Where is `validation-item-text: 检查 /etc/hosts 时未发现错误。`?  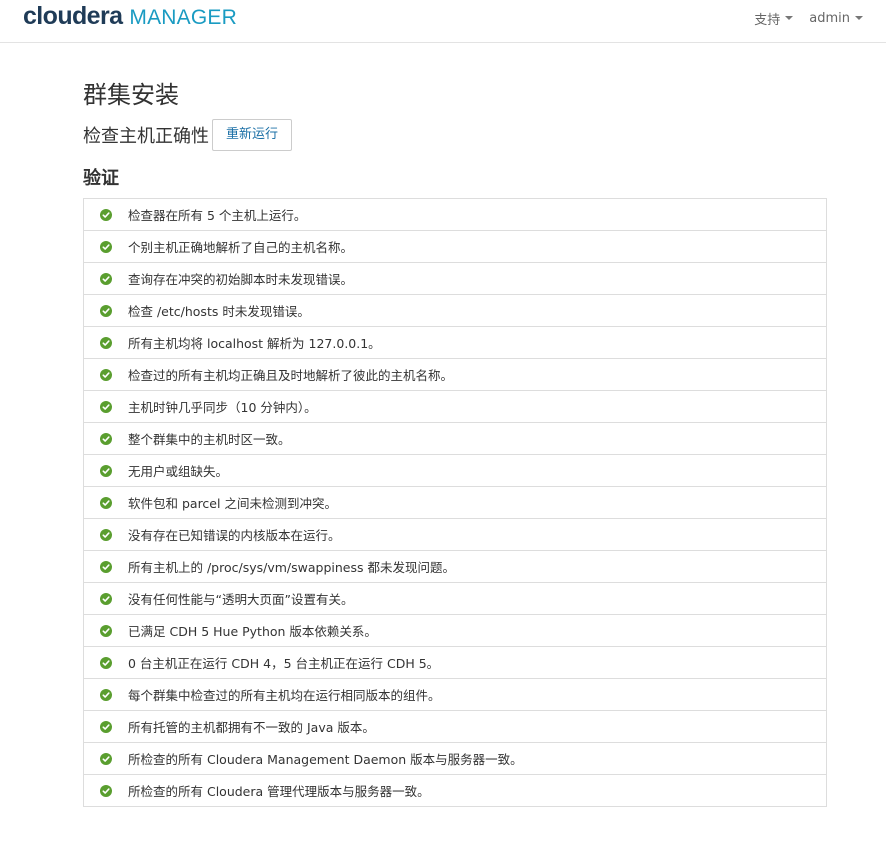 validation-item-text: 检查 /etc/hosts 时未发现错误。 is located at coordinates (219, 311).